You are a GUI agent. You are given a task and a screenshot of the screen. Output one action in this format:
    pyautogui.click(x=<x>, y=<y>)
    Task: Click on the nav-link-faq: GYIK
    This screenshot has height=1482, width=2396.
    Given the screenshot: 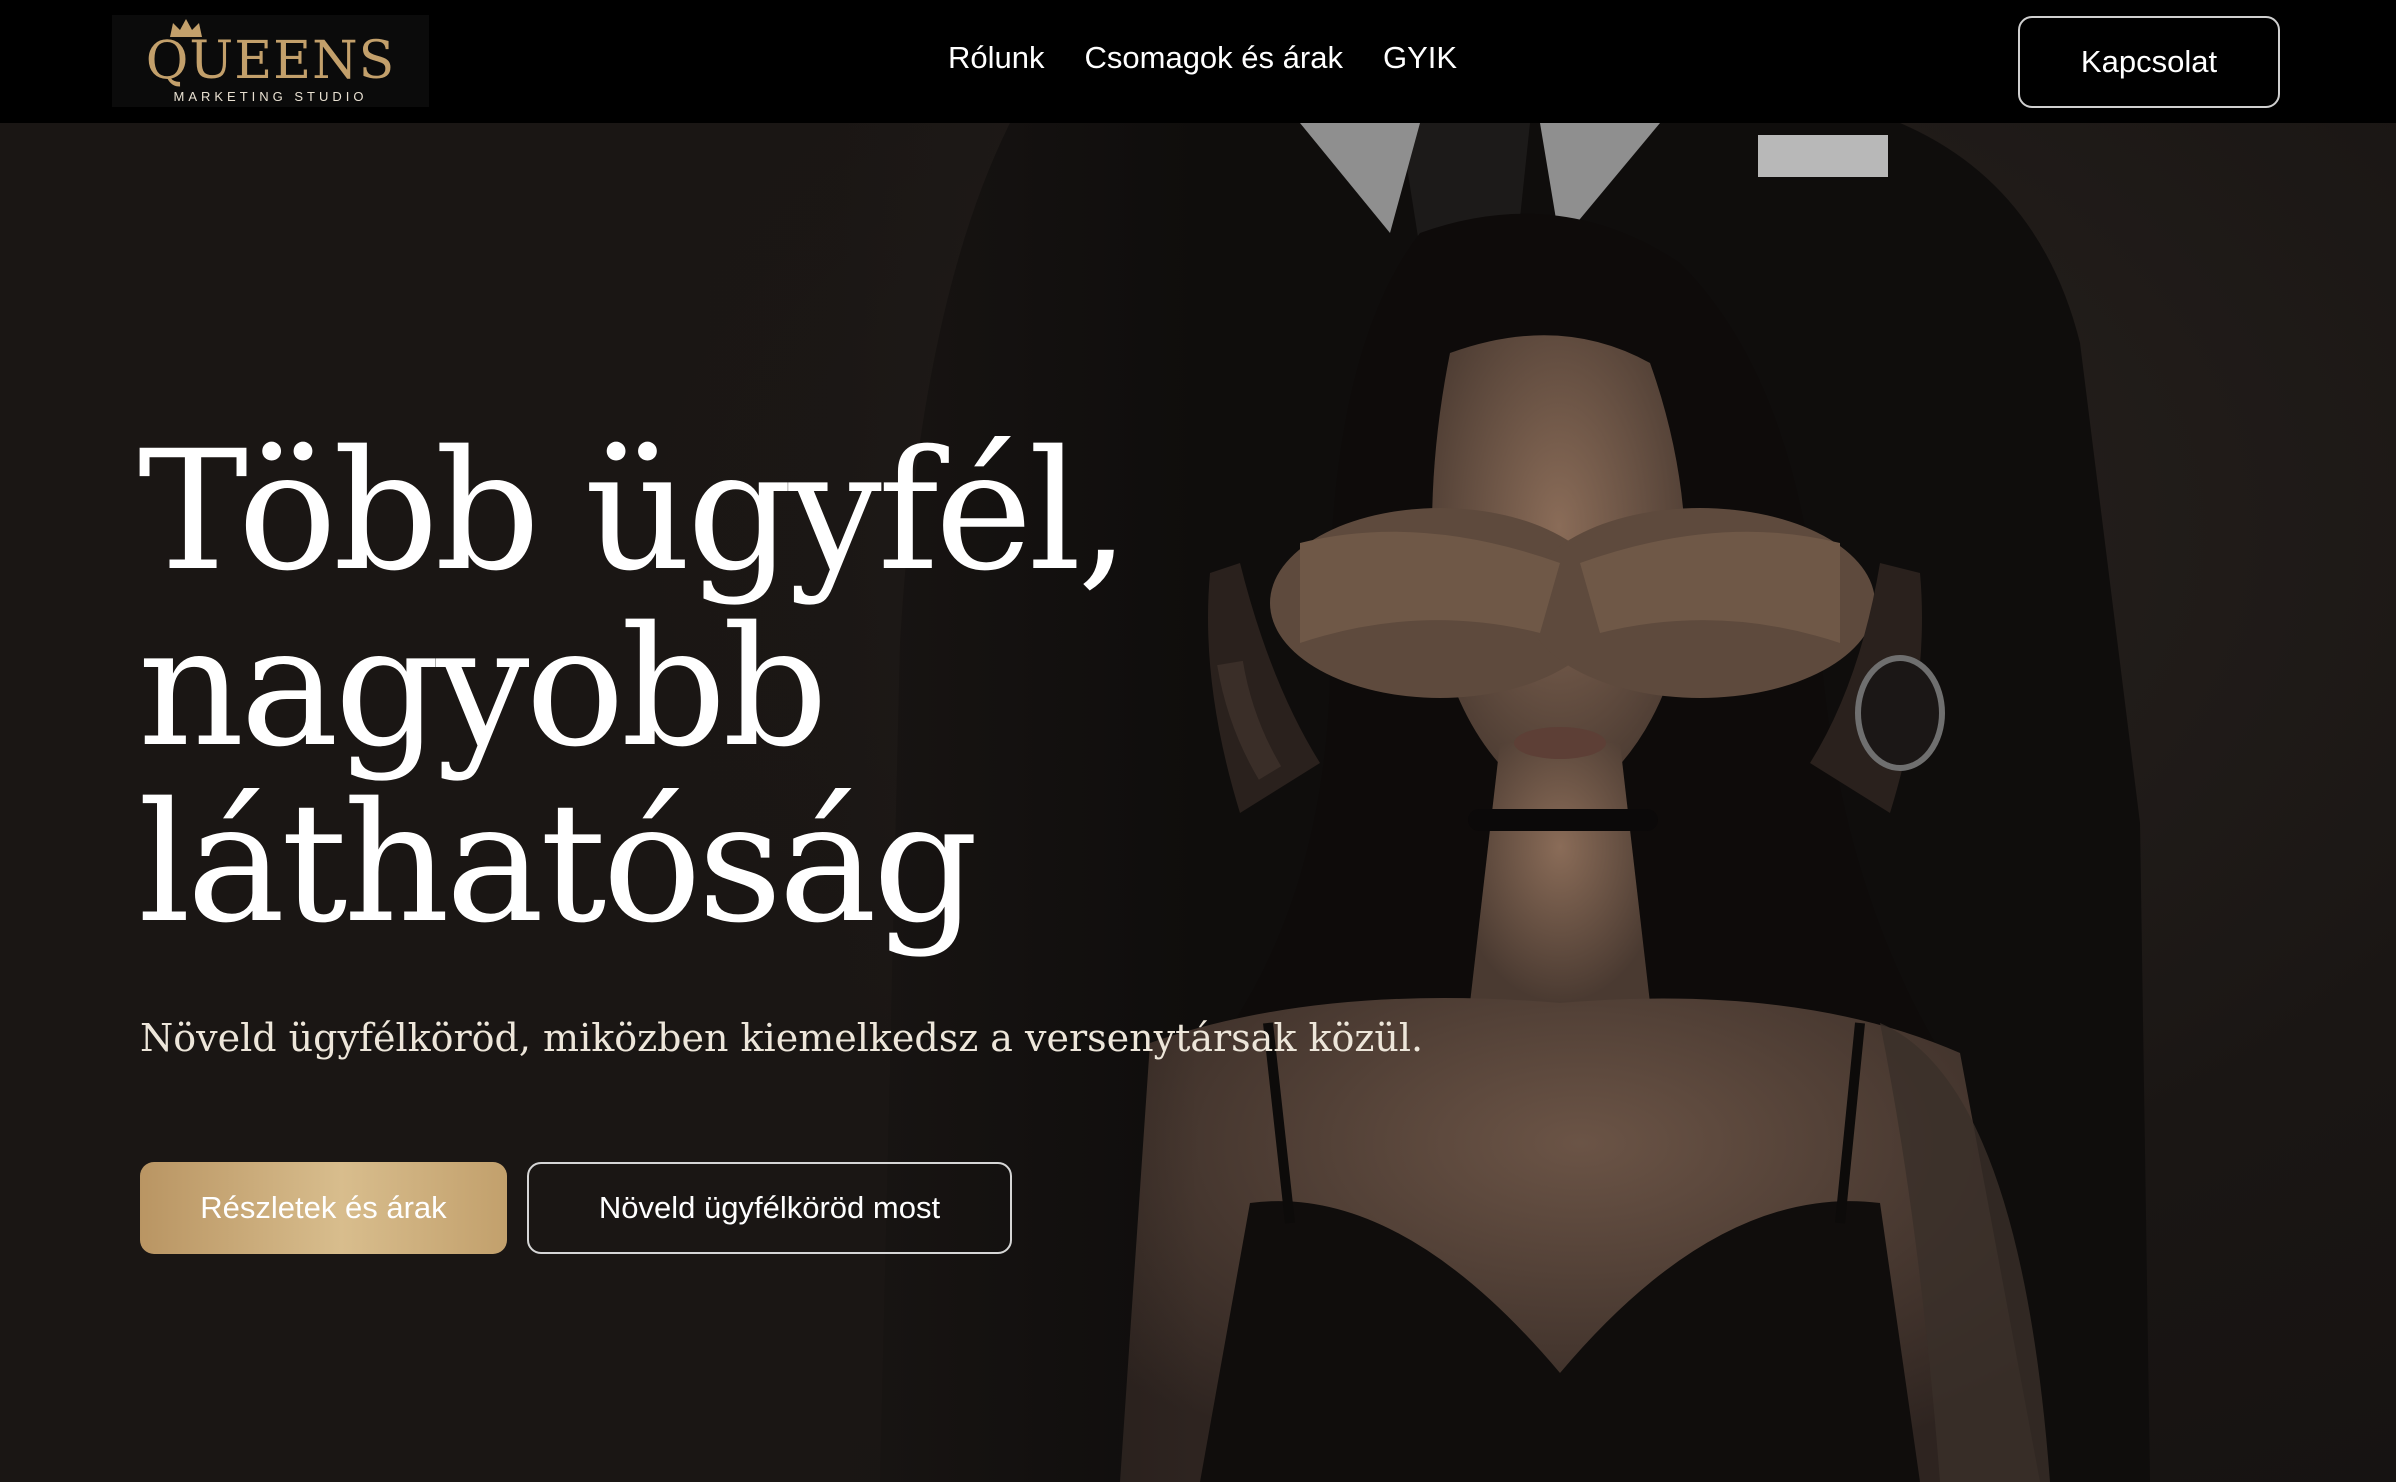 What is the action you would take?
    pyautogui.click(x=1420, y=58)
    